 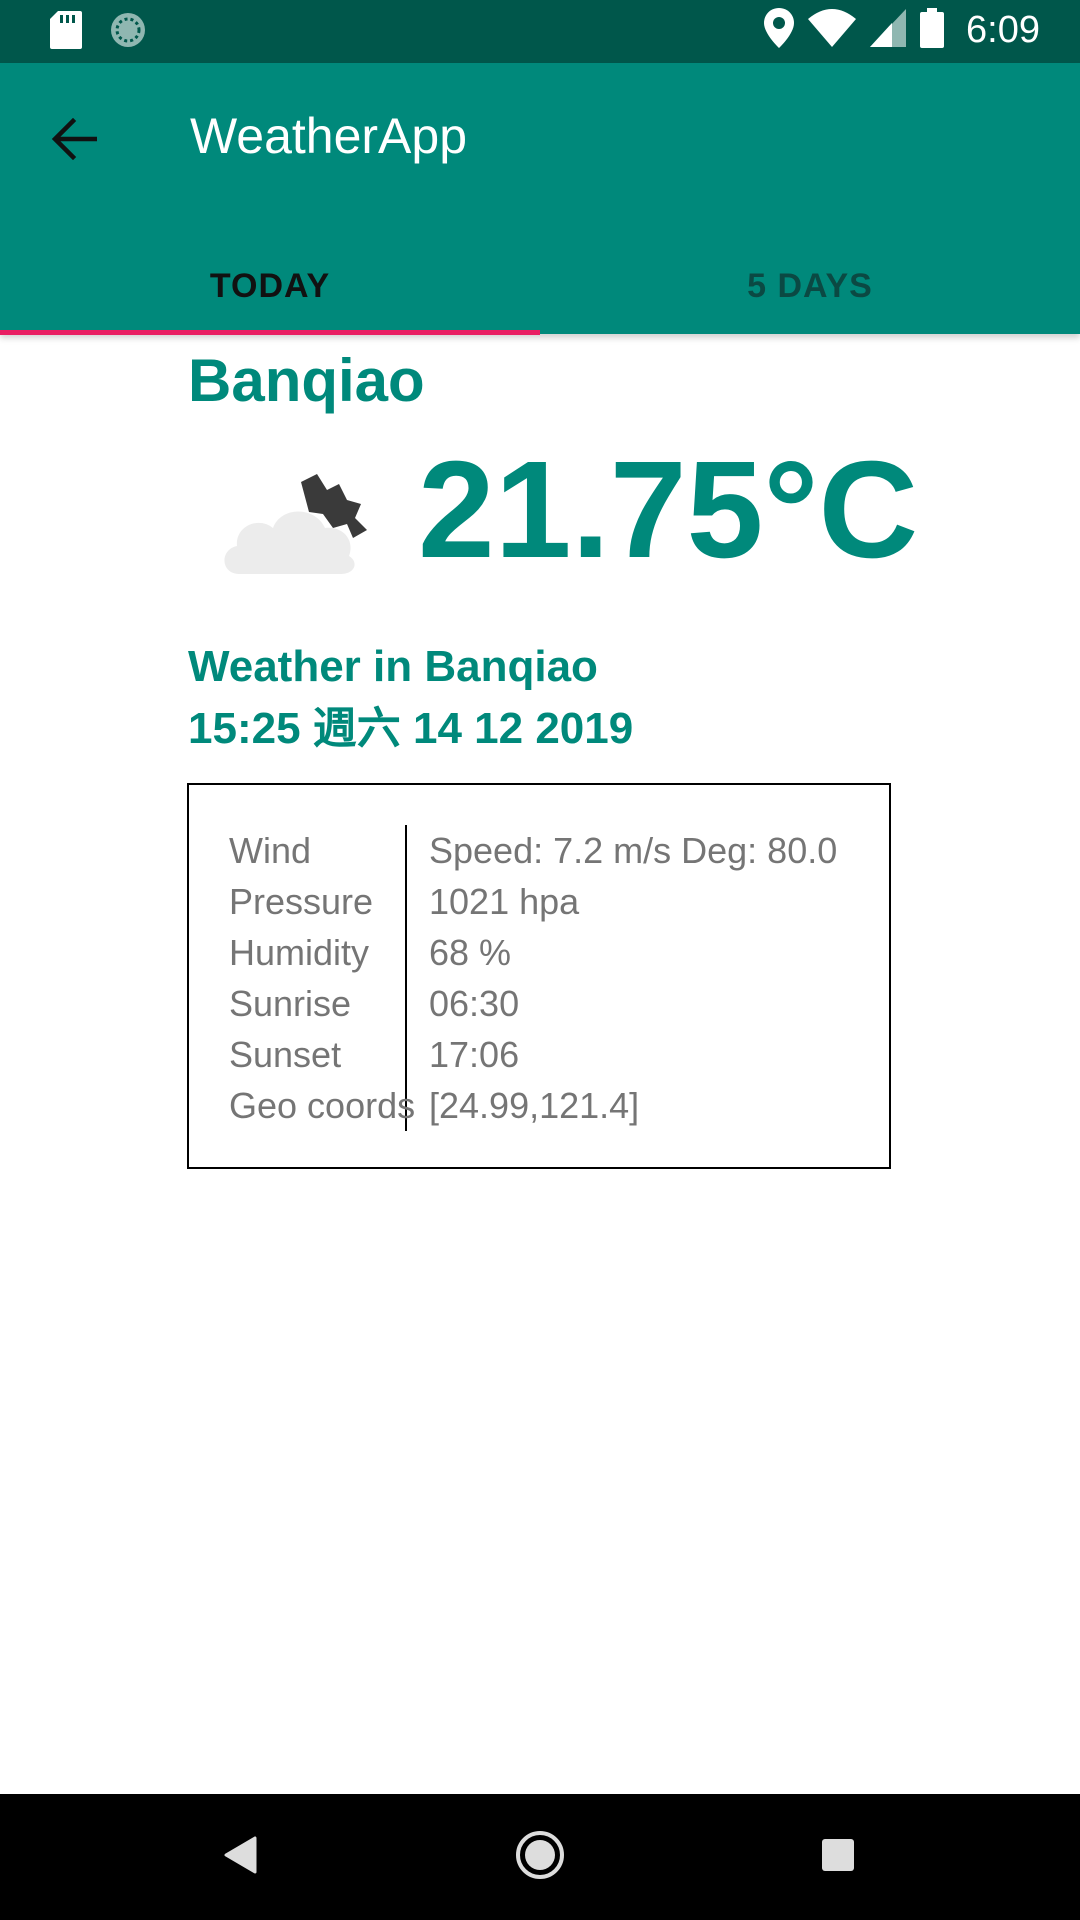 What do you see at coordinates (474, 1003) in the screenshot?
I see `detail-value-sunrise: 06:30` at bounding box center [474, 1003].